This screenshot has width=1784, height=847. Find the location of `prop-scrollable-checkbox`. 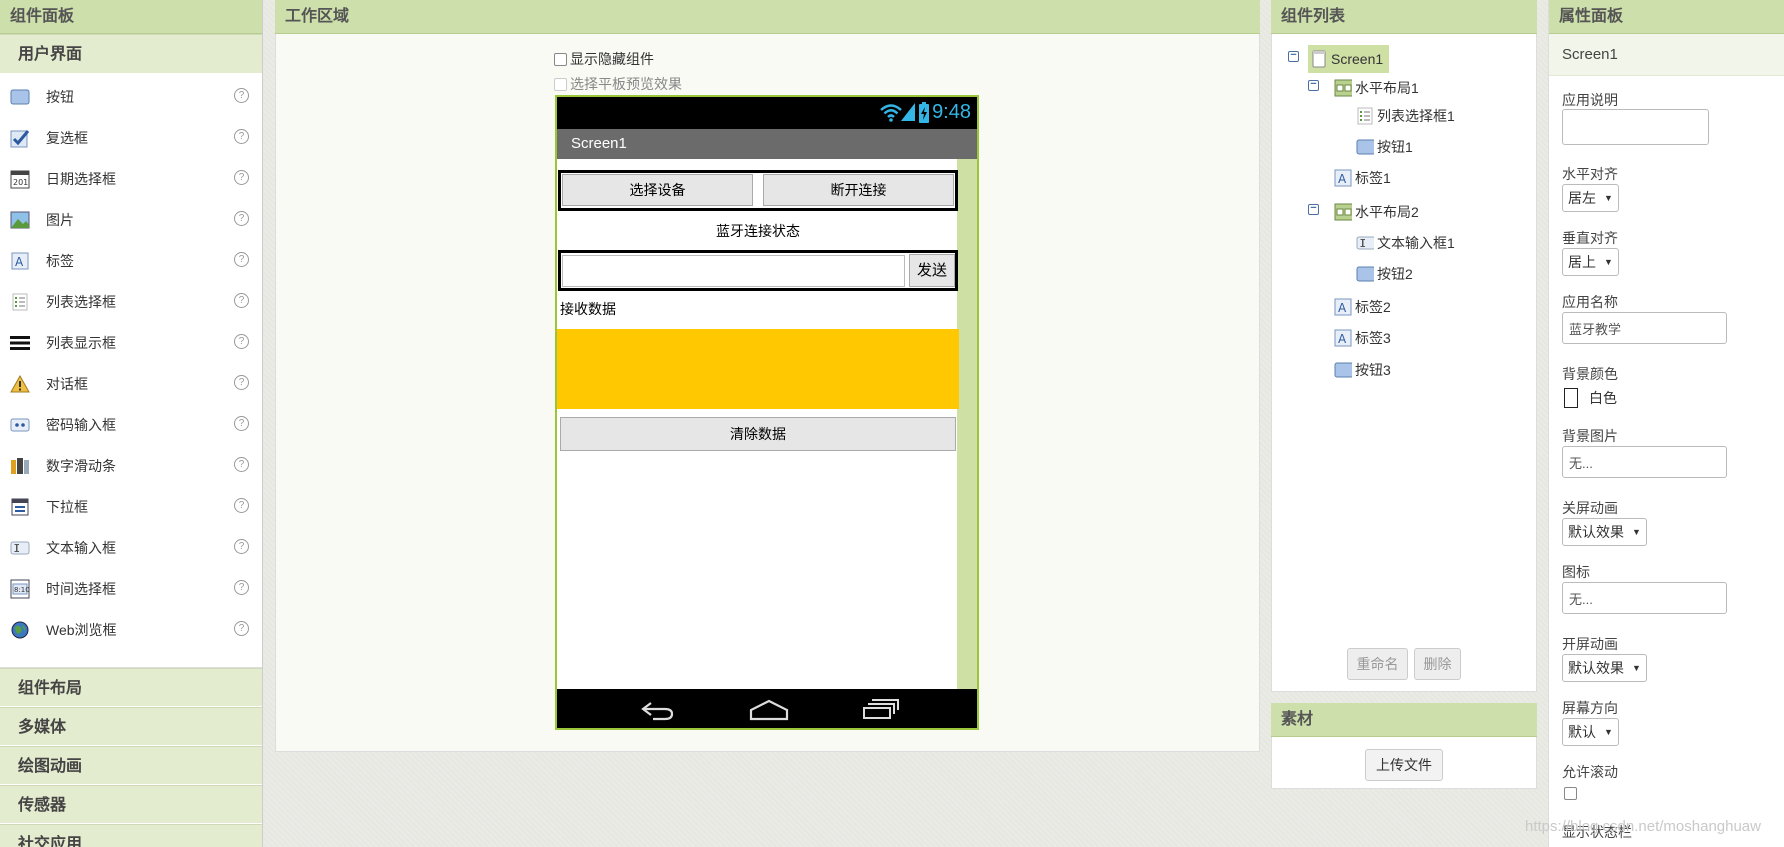

prop-scrollable-checkbox is located at coordinates (1570, 793).